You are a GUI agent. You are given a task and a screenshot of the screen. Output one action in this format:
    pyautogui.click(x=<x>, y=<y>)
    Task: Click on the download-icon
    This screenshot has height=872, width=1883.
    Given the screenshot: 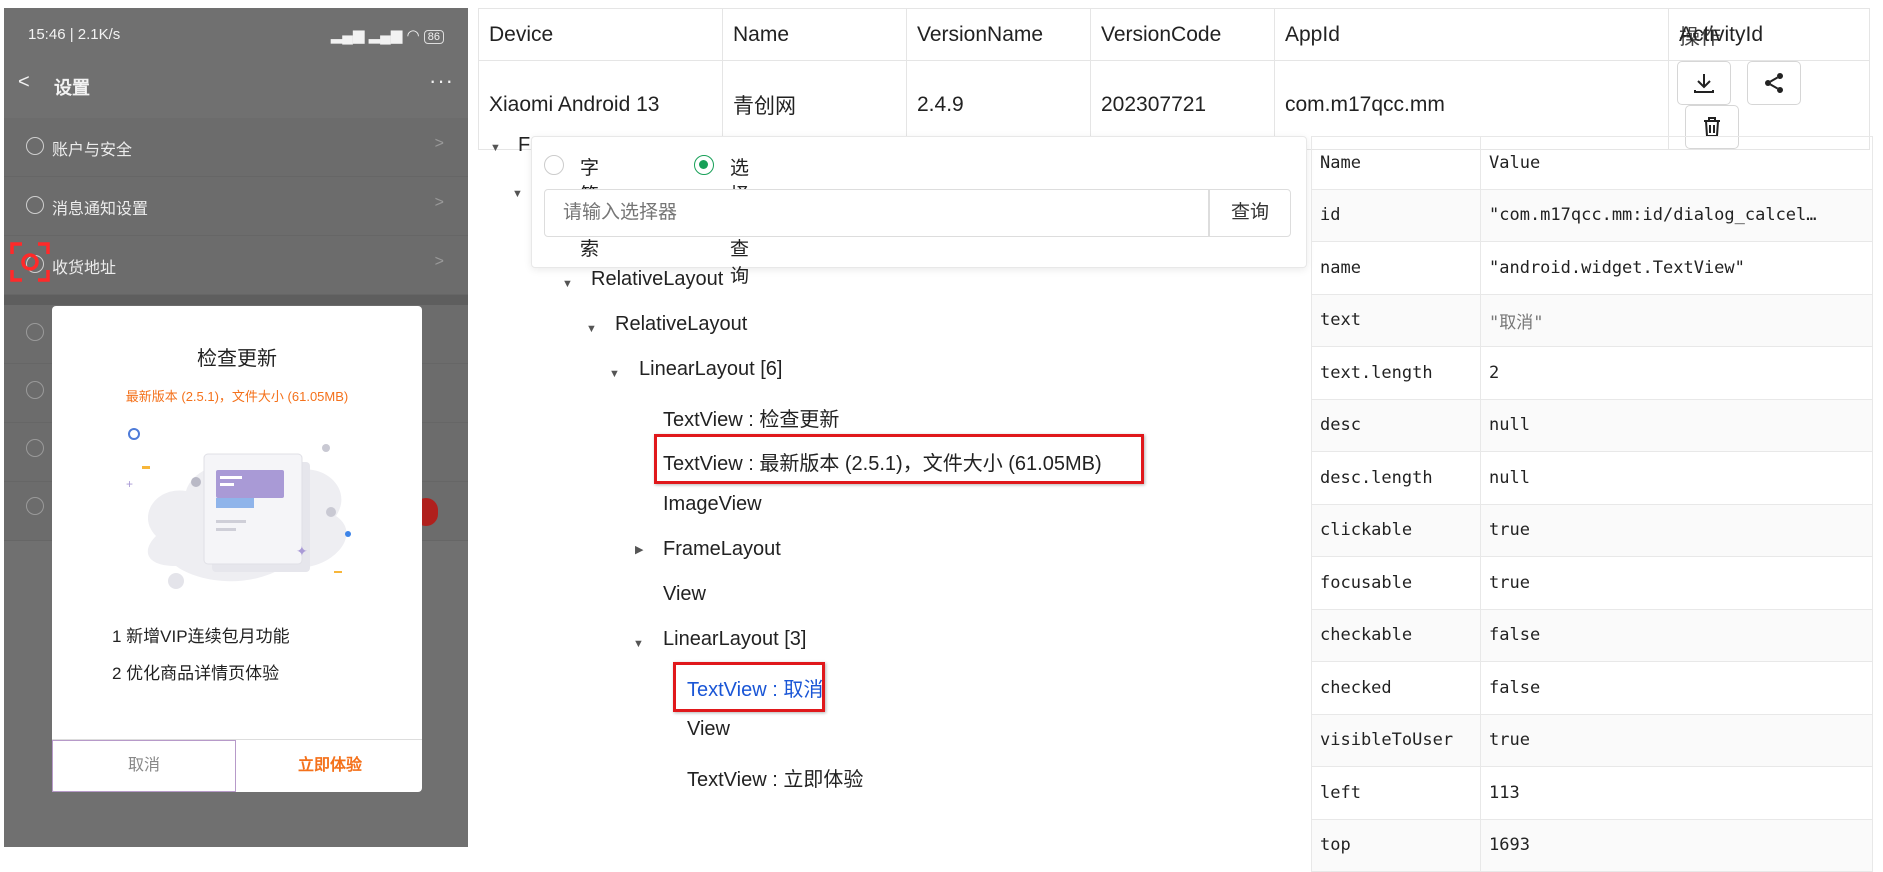 What is the action you would take?
    pyautogui.click(x=1704, y=83)
    